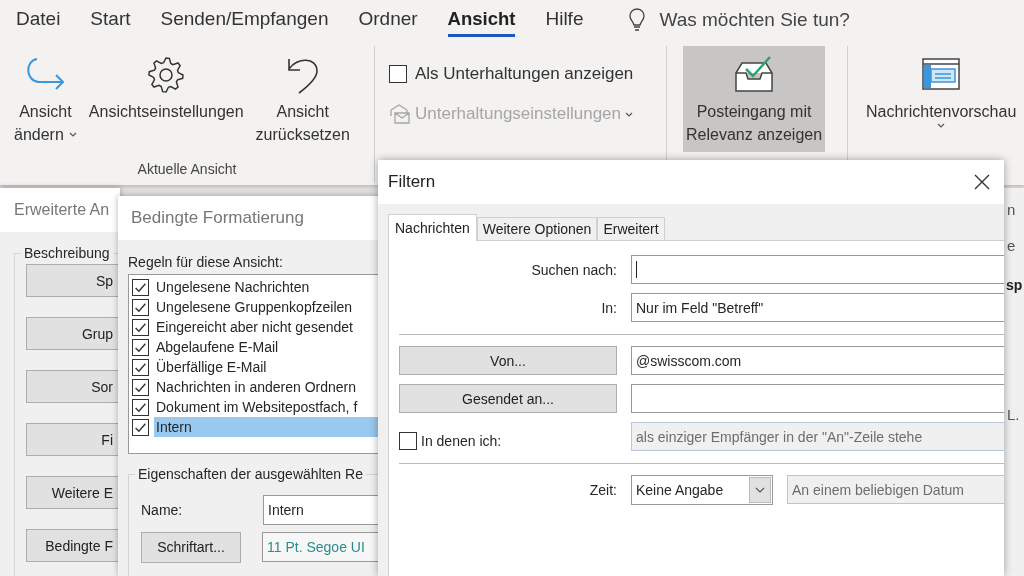 The image size is (1024, 576). I want to click on menu-tab: Senden/Empfangen, so click(244, 22).